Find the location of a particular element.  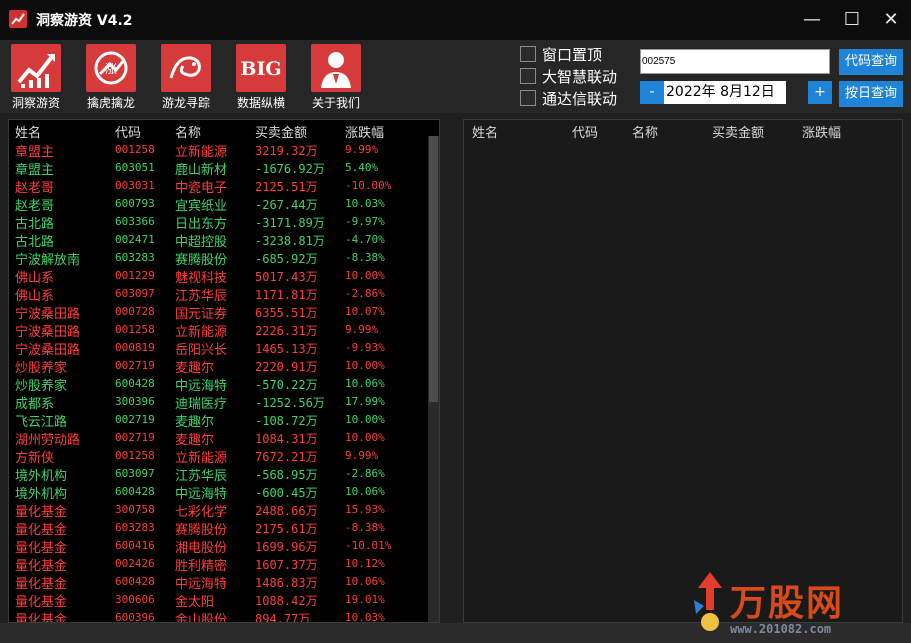

row-change: -8.38% is located at coordinates (365, 257).